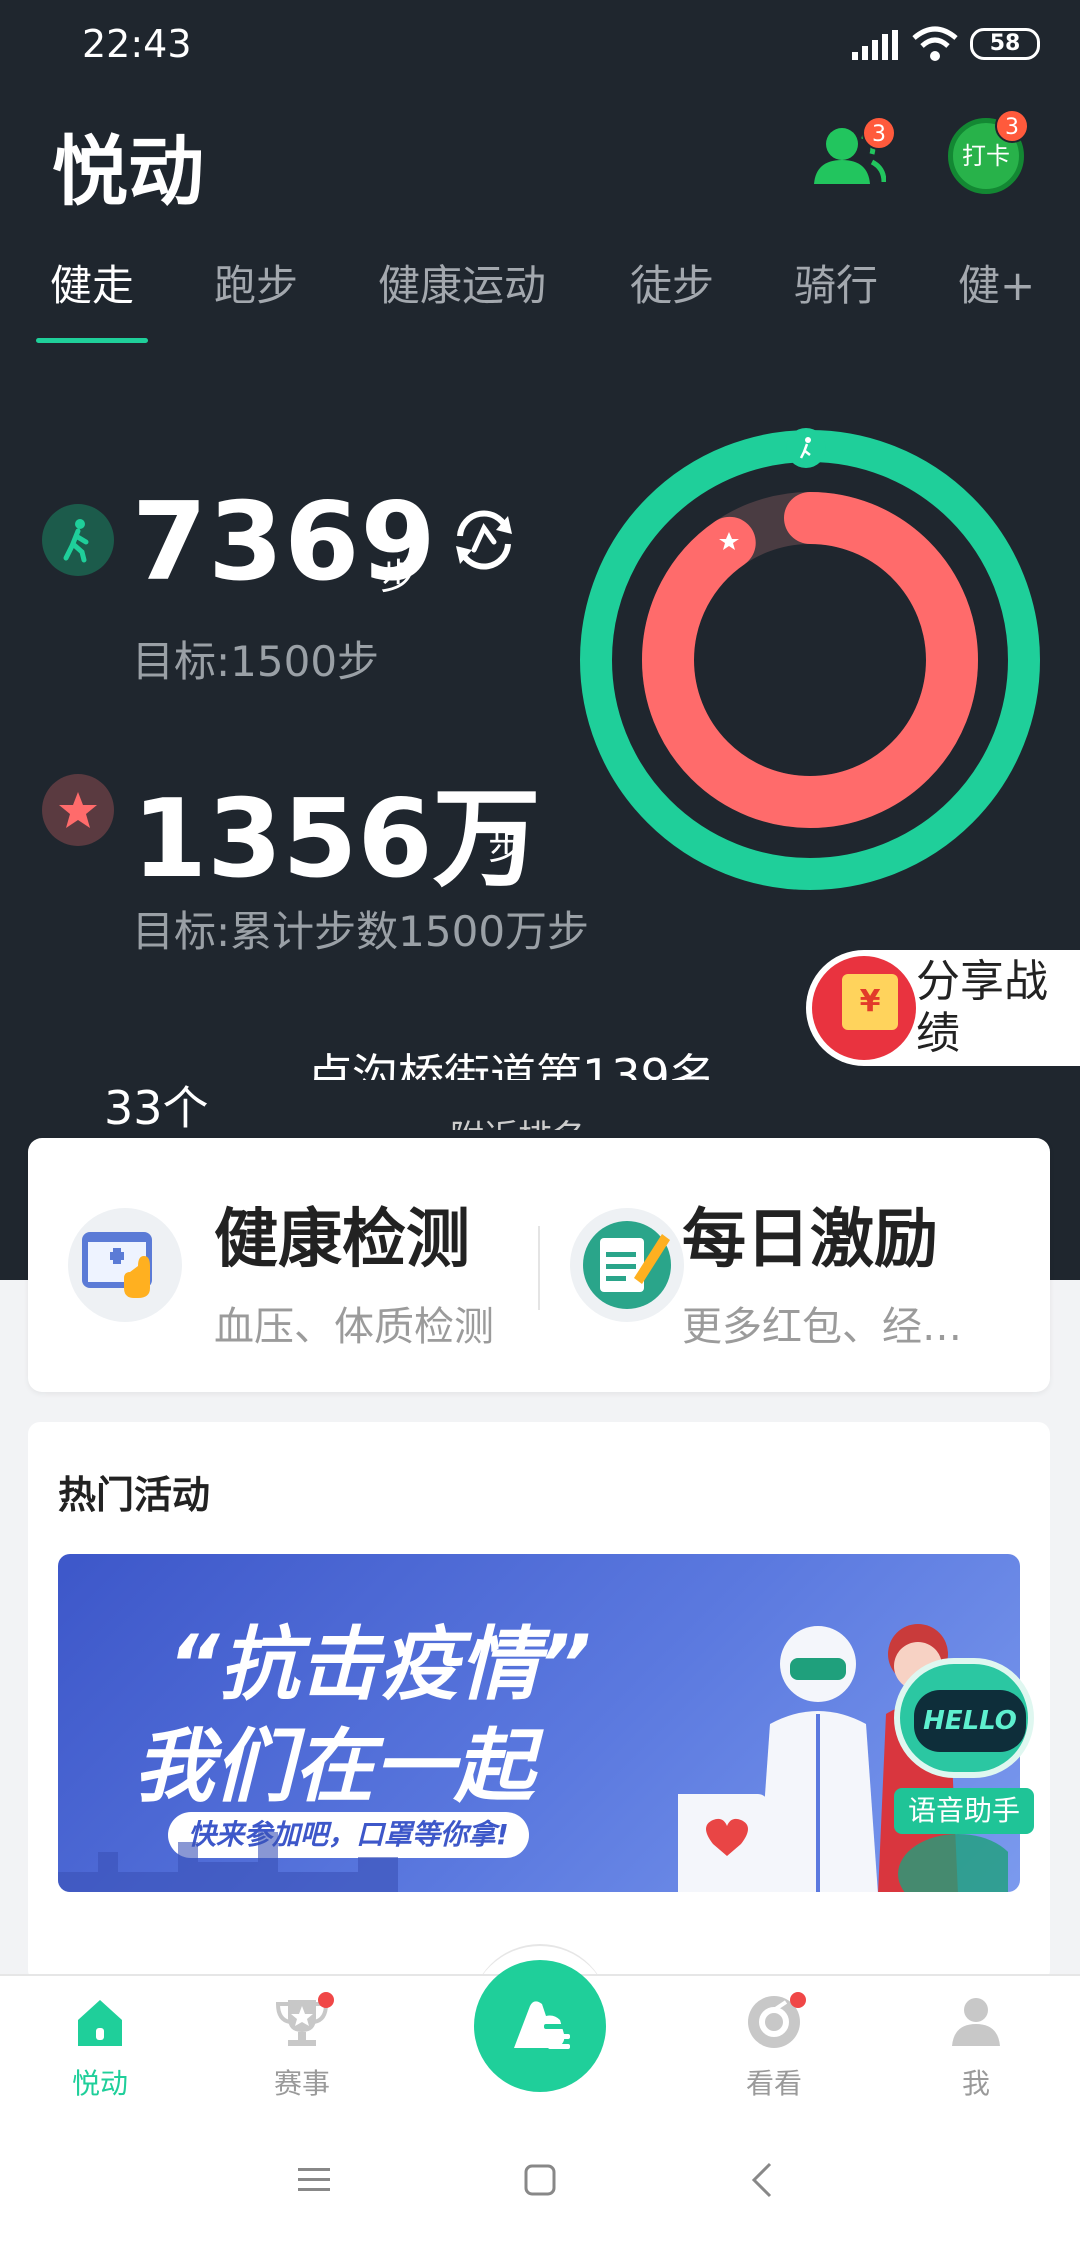 This screenshot has width=1080, height=2244. Describe the element at coordinates (342, 1240) in the screenshot. I see `health-check-title: 健康检测` at that location.